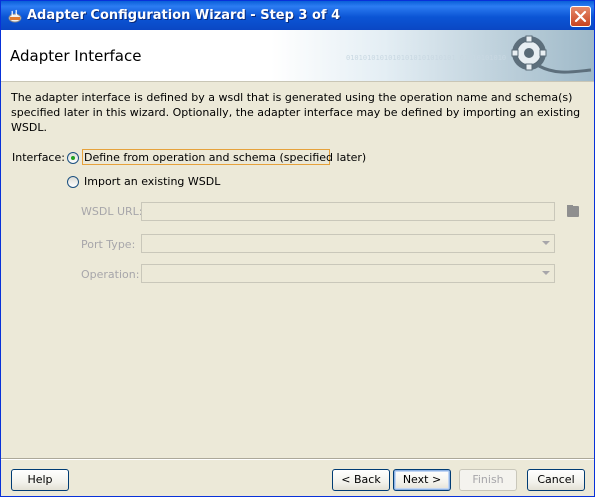 This screenshot has height=497, width=595. Describe the element at coordinates (152, 181) in the screenshot. I see `import-wsdl-label: Import an existing WSDL` at that location.